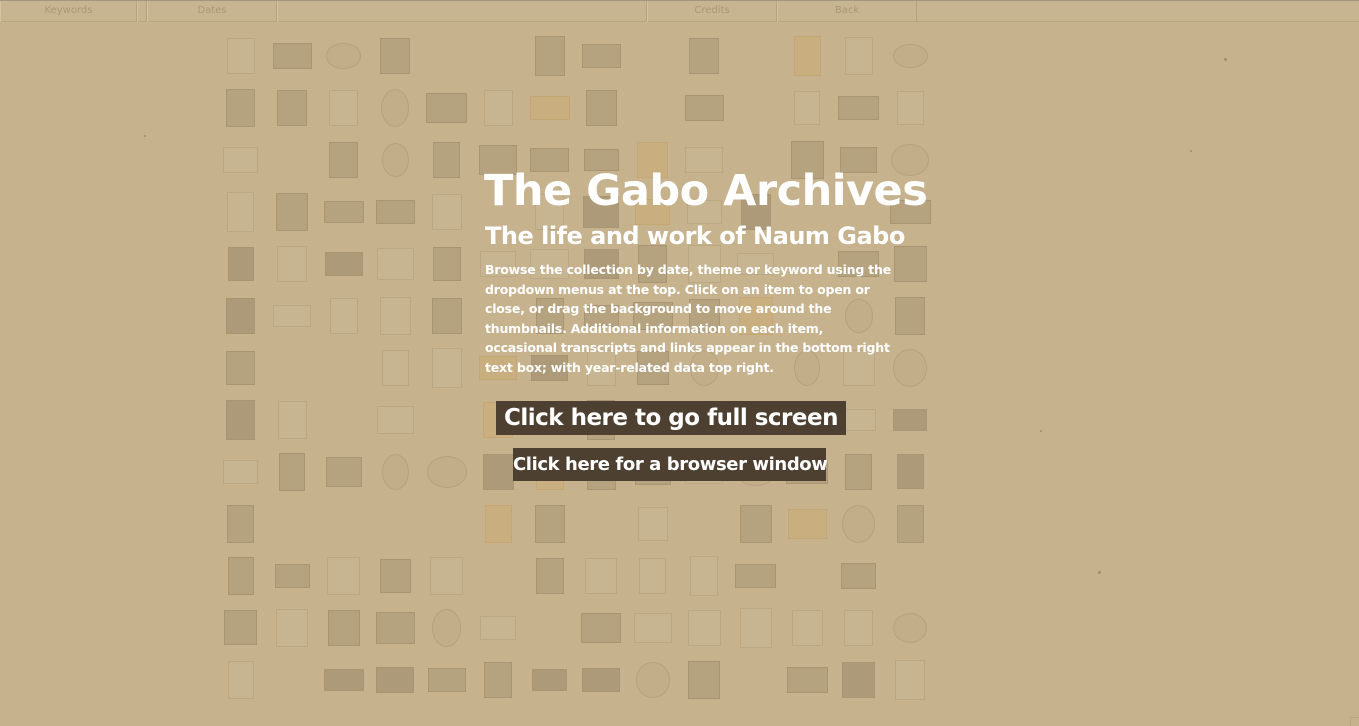  Describe the element at coordinates (670, 464) in the screenshot. I see `browser-window-button: Click here for a browser window` at that location.